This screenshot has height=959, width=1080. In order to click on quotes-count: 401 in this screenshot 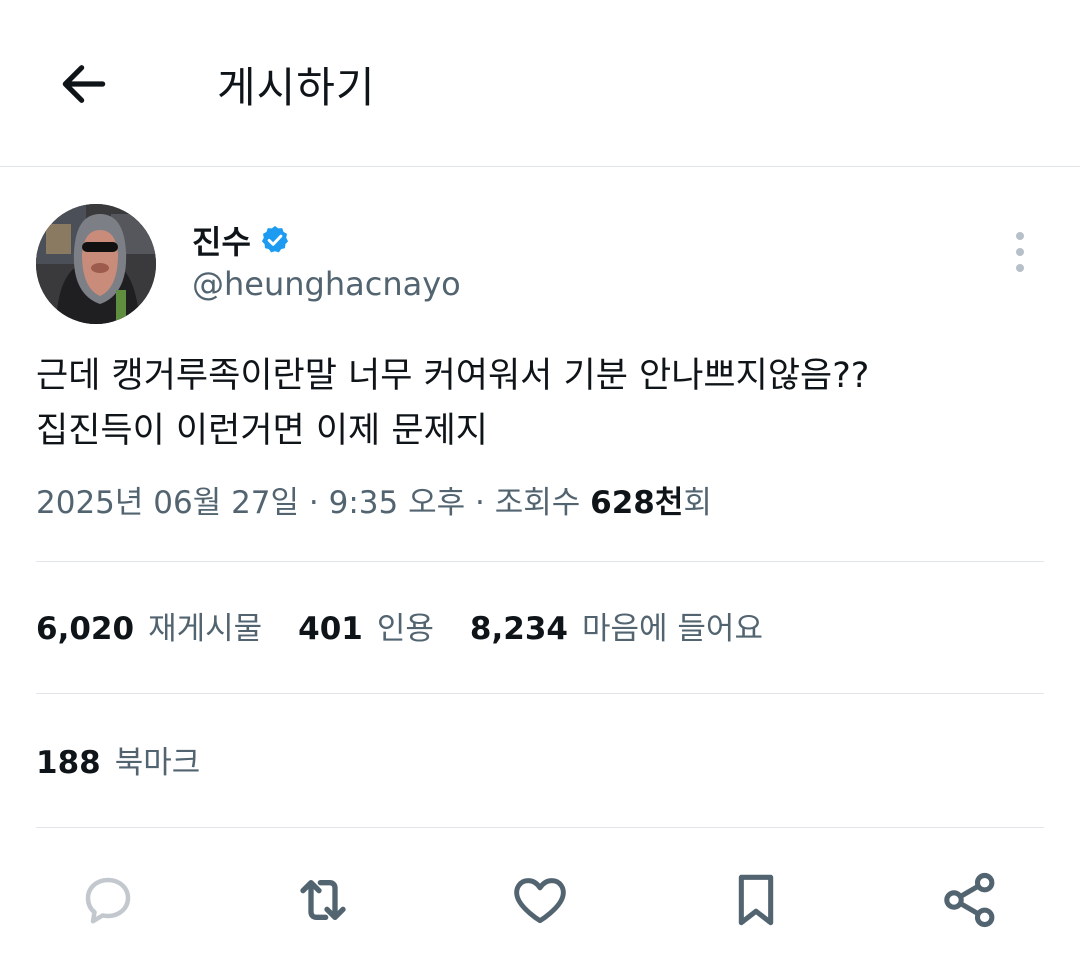, I will do `click(330, 629)`.